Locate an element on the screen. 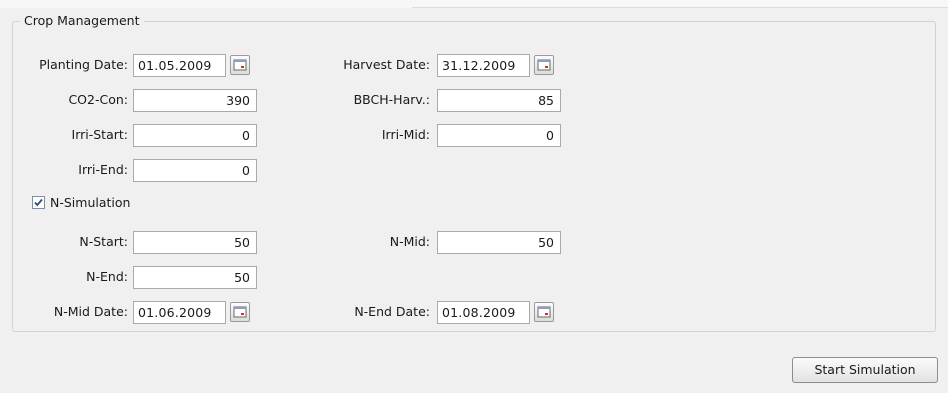 The width and height of the screenshot is (948, 393). harvest-date-calendar-button is located at coordinates (544, 65).